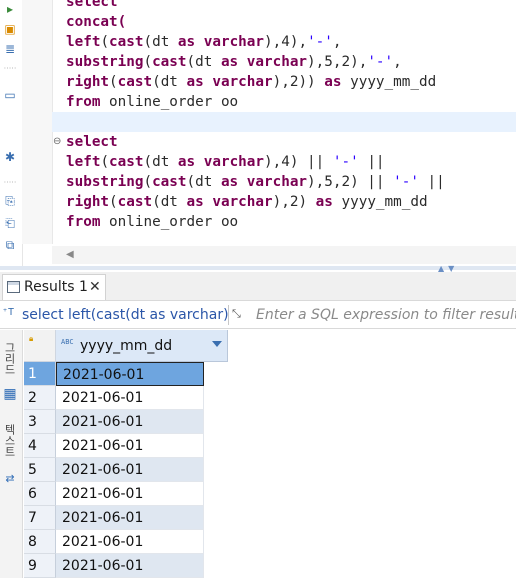 The width and height of the screenshot is (516, 578). Describe the element at coordinates (10, 245) in the screenshot. I see `variables-icon: ⧉` at that location.